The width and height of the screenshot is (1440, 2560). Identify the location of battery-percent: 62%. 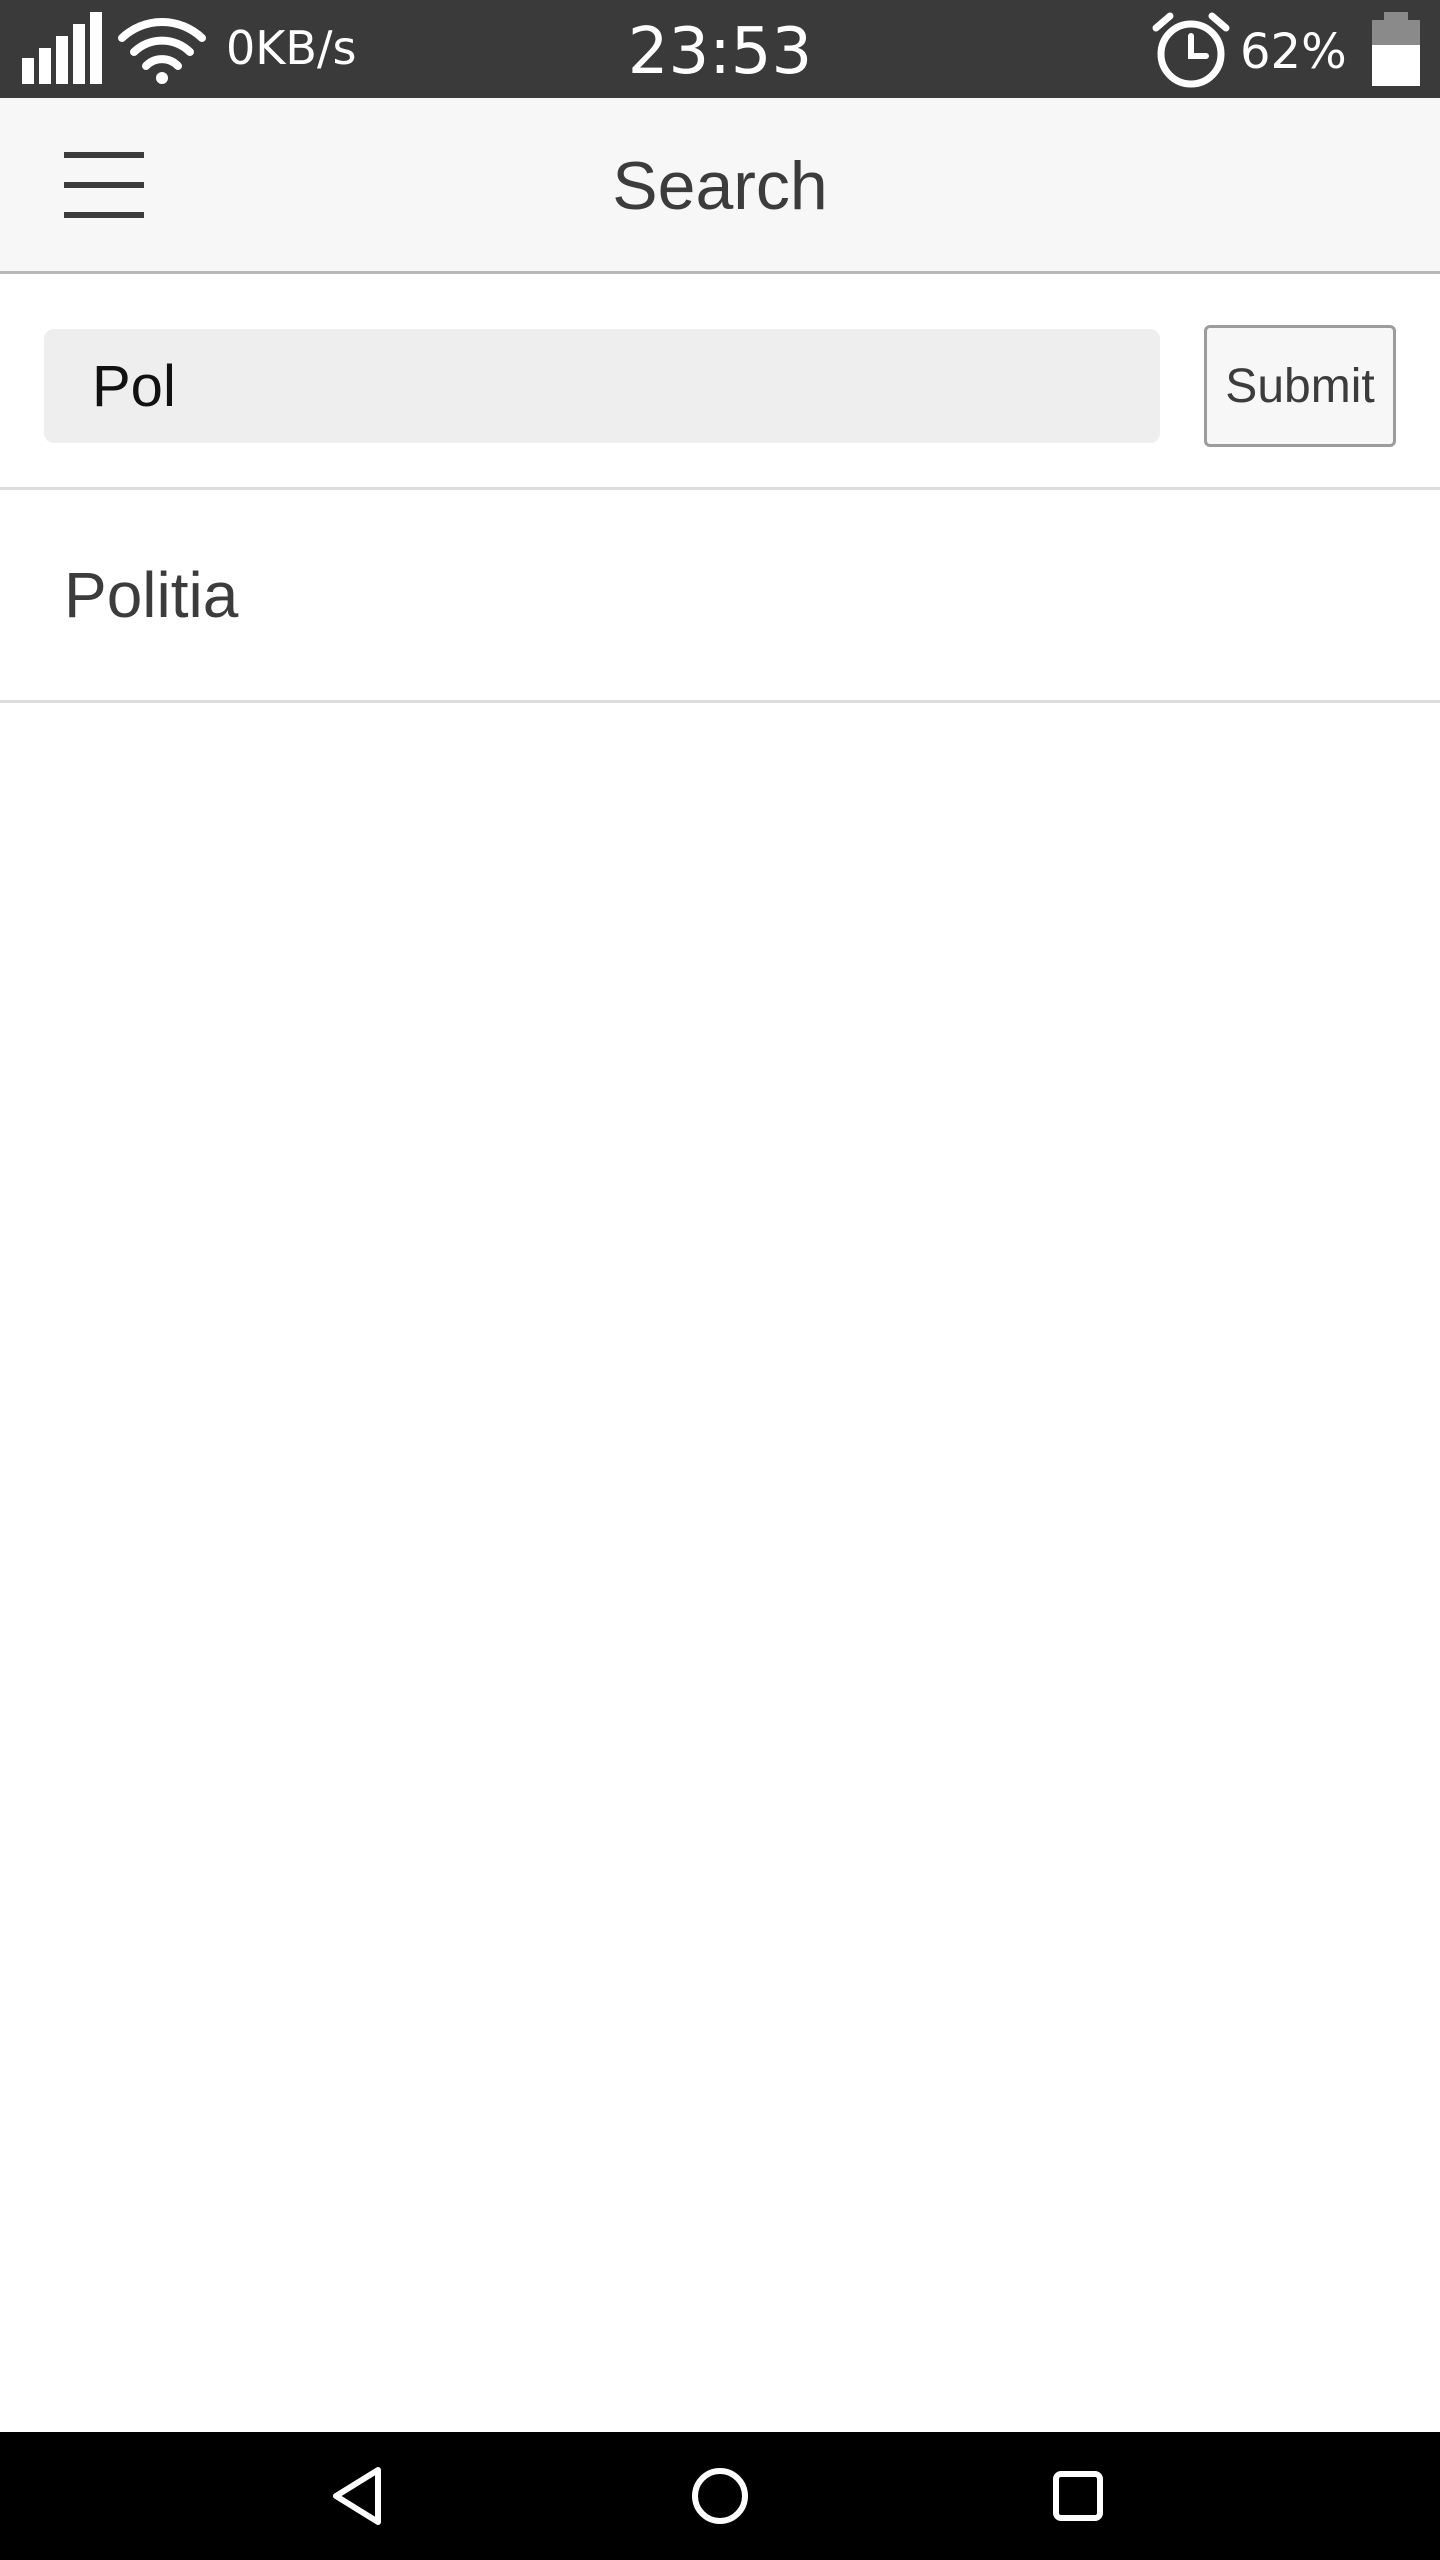
(1293, 52).